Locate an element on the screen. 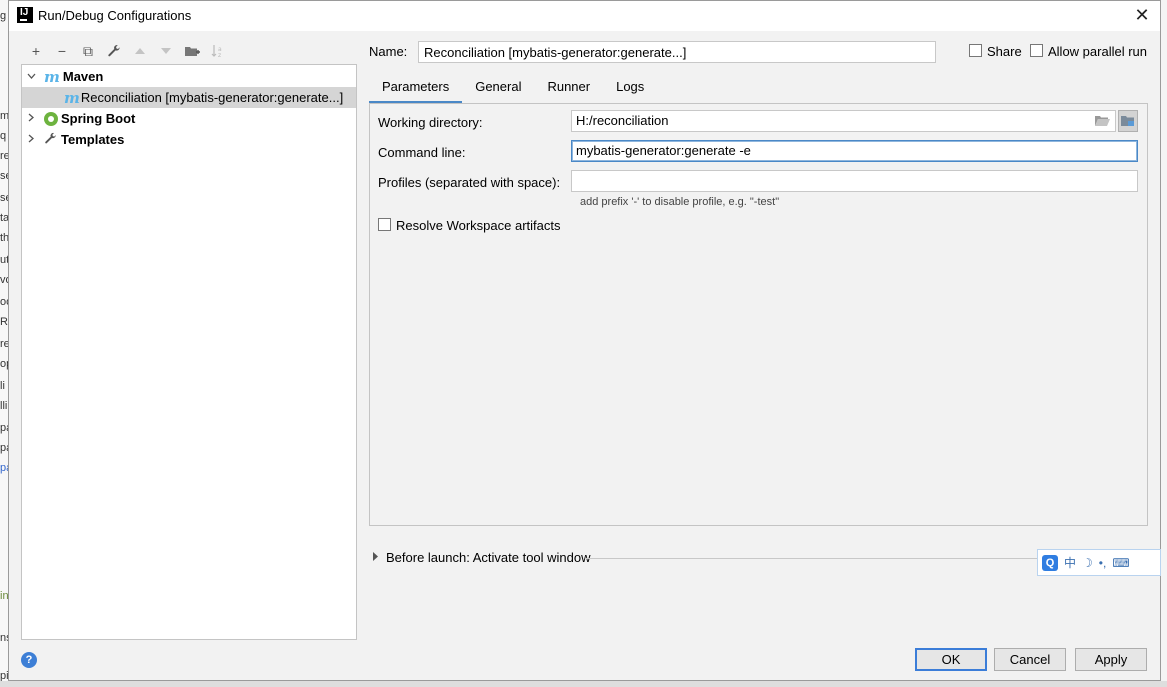 The image size is (1167, 687). profiles-field is located at coordinates (854, 181).